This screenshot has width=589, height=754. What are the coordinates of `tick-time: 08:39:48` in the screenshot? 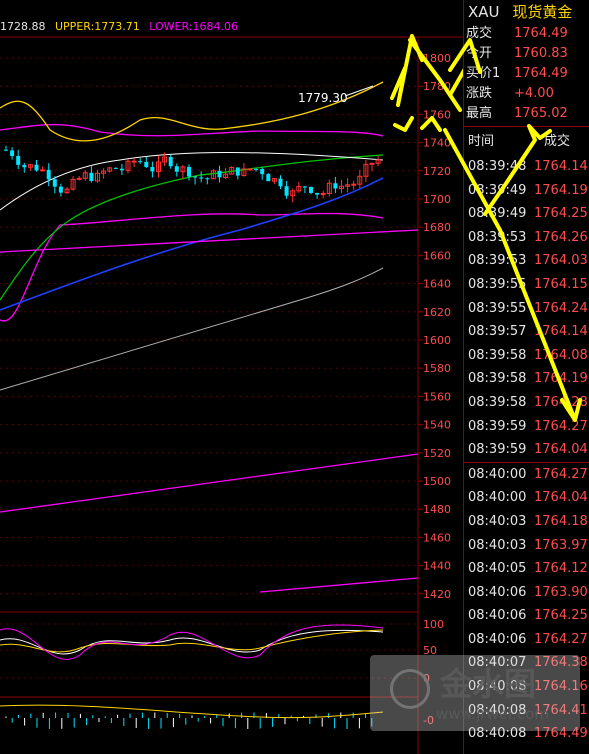 It's located at (497, 166).